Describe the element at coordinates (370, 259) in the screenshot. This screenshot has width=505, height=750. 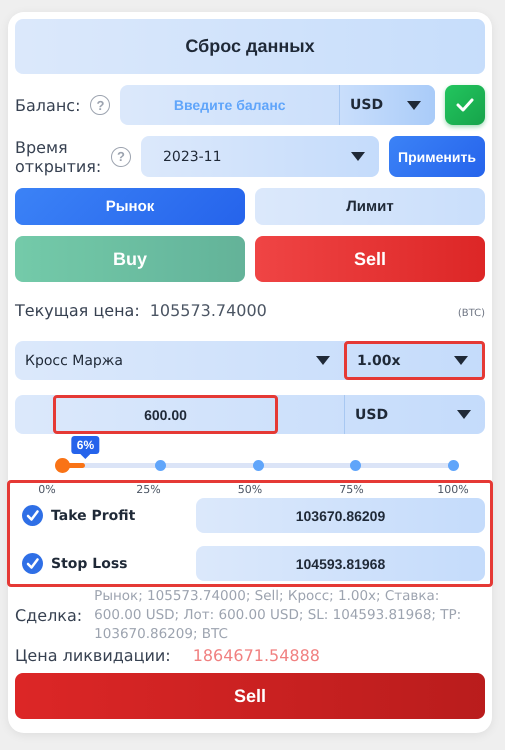
I see `sell-button: Sell` at that location.